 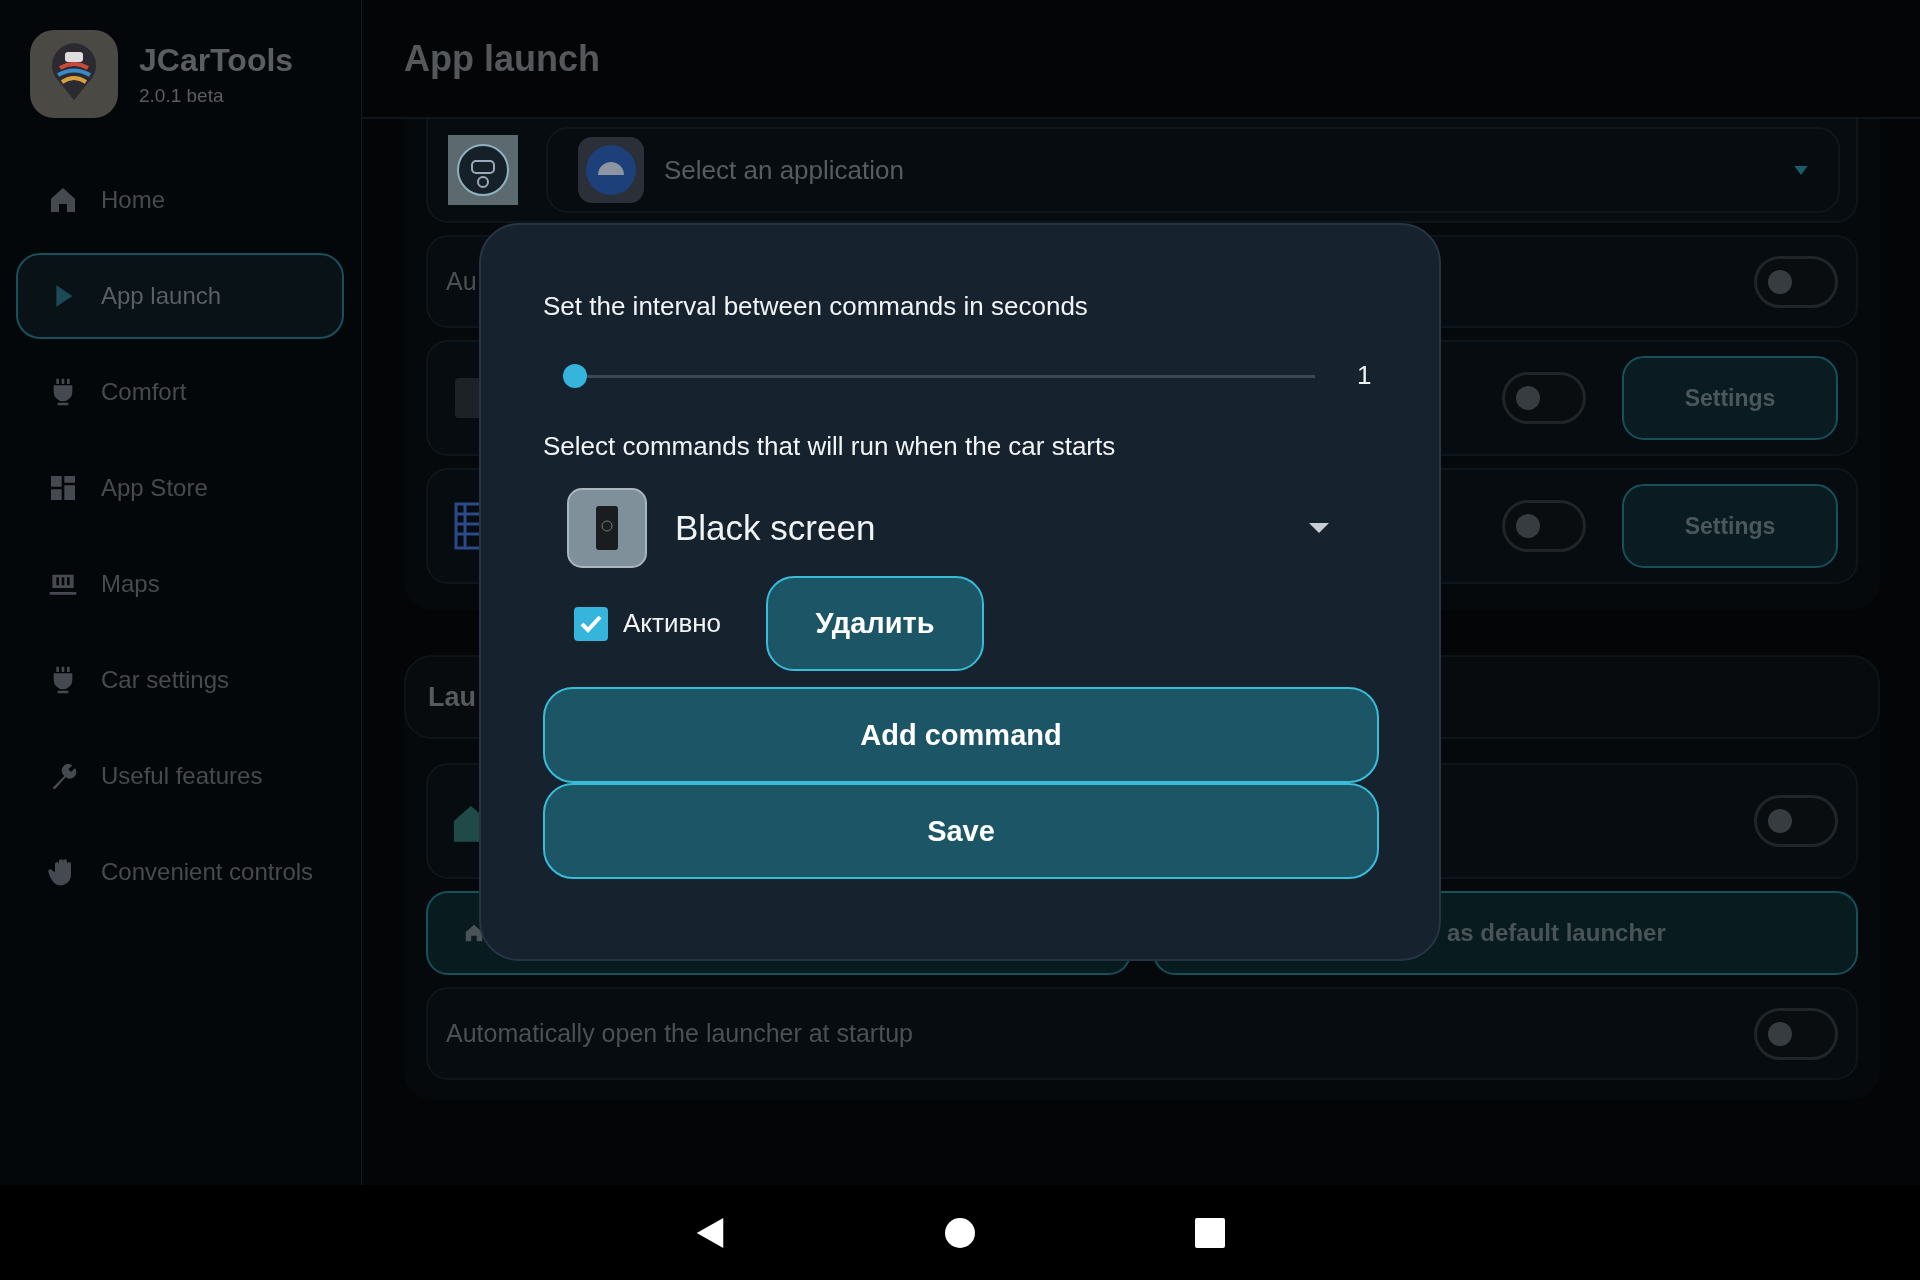 What do you see at coordinates (216, 60) in the screenshot?
I see `app-name: JCarTools` at bounding box center [216, 60].